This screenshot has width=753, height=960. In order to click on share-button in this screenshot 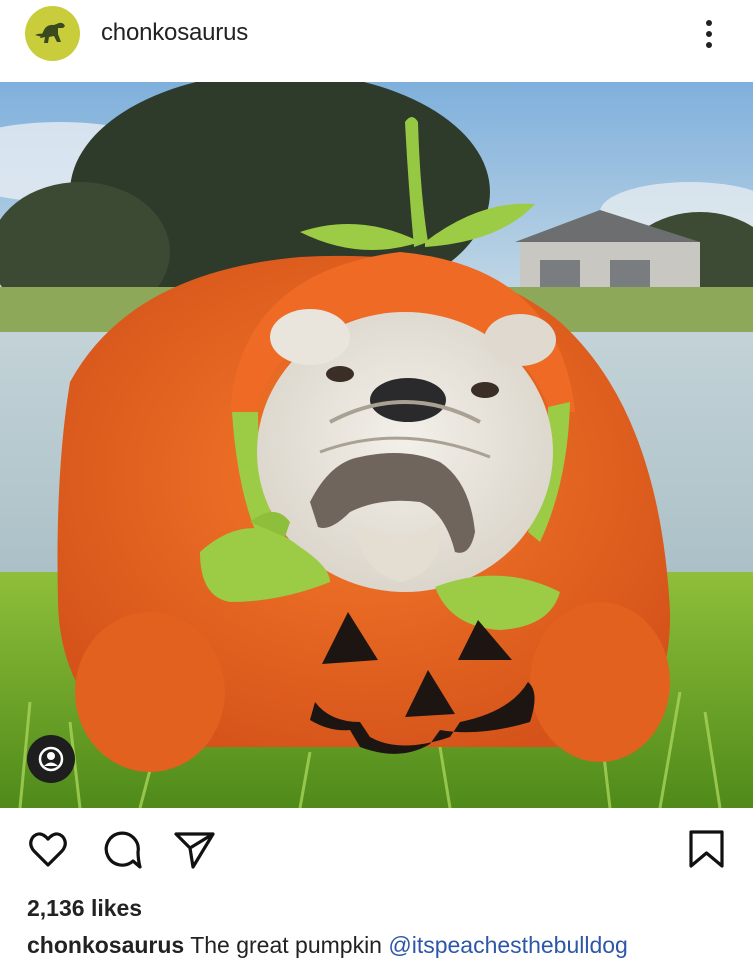, I will do `click(195, 850)`.